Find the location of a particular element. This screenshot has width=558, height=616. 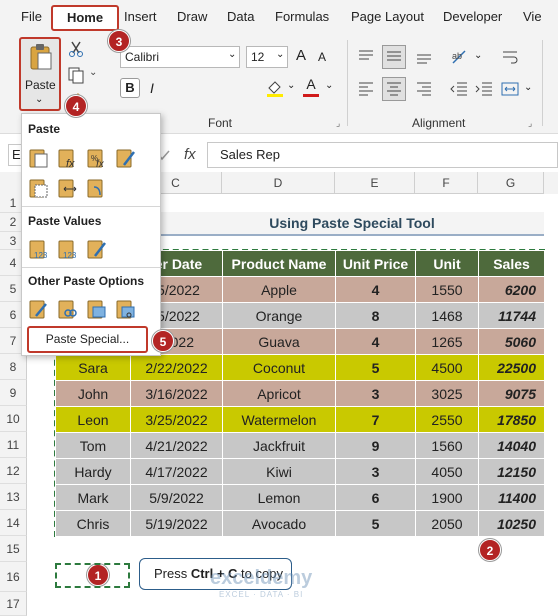

values-number-format-icon: 123 is located at coordinates (68, 249).